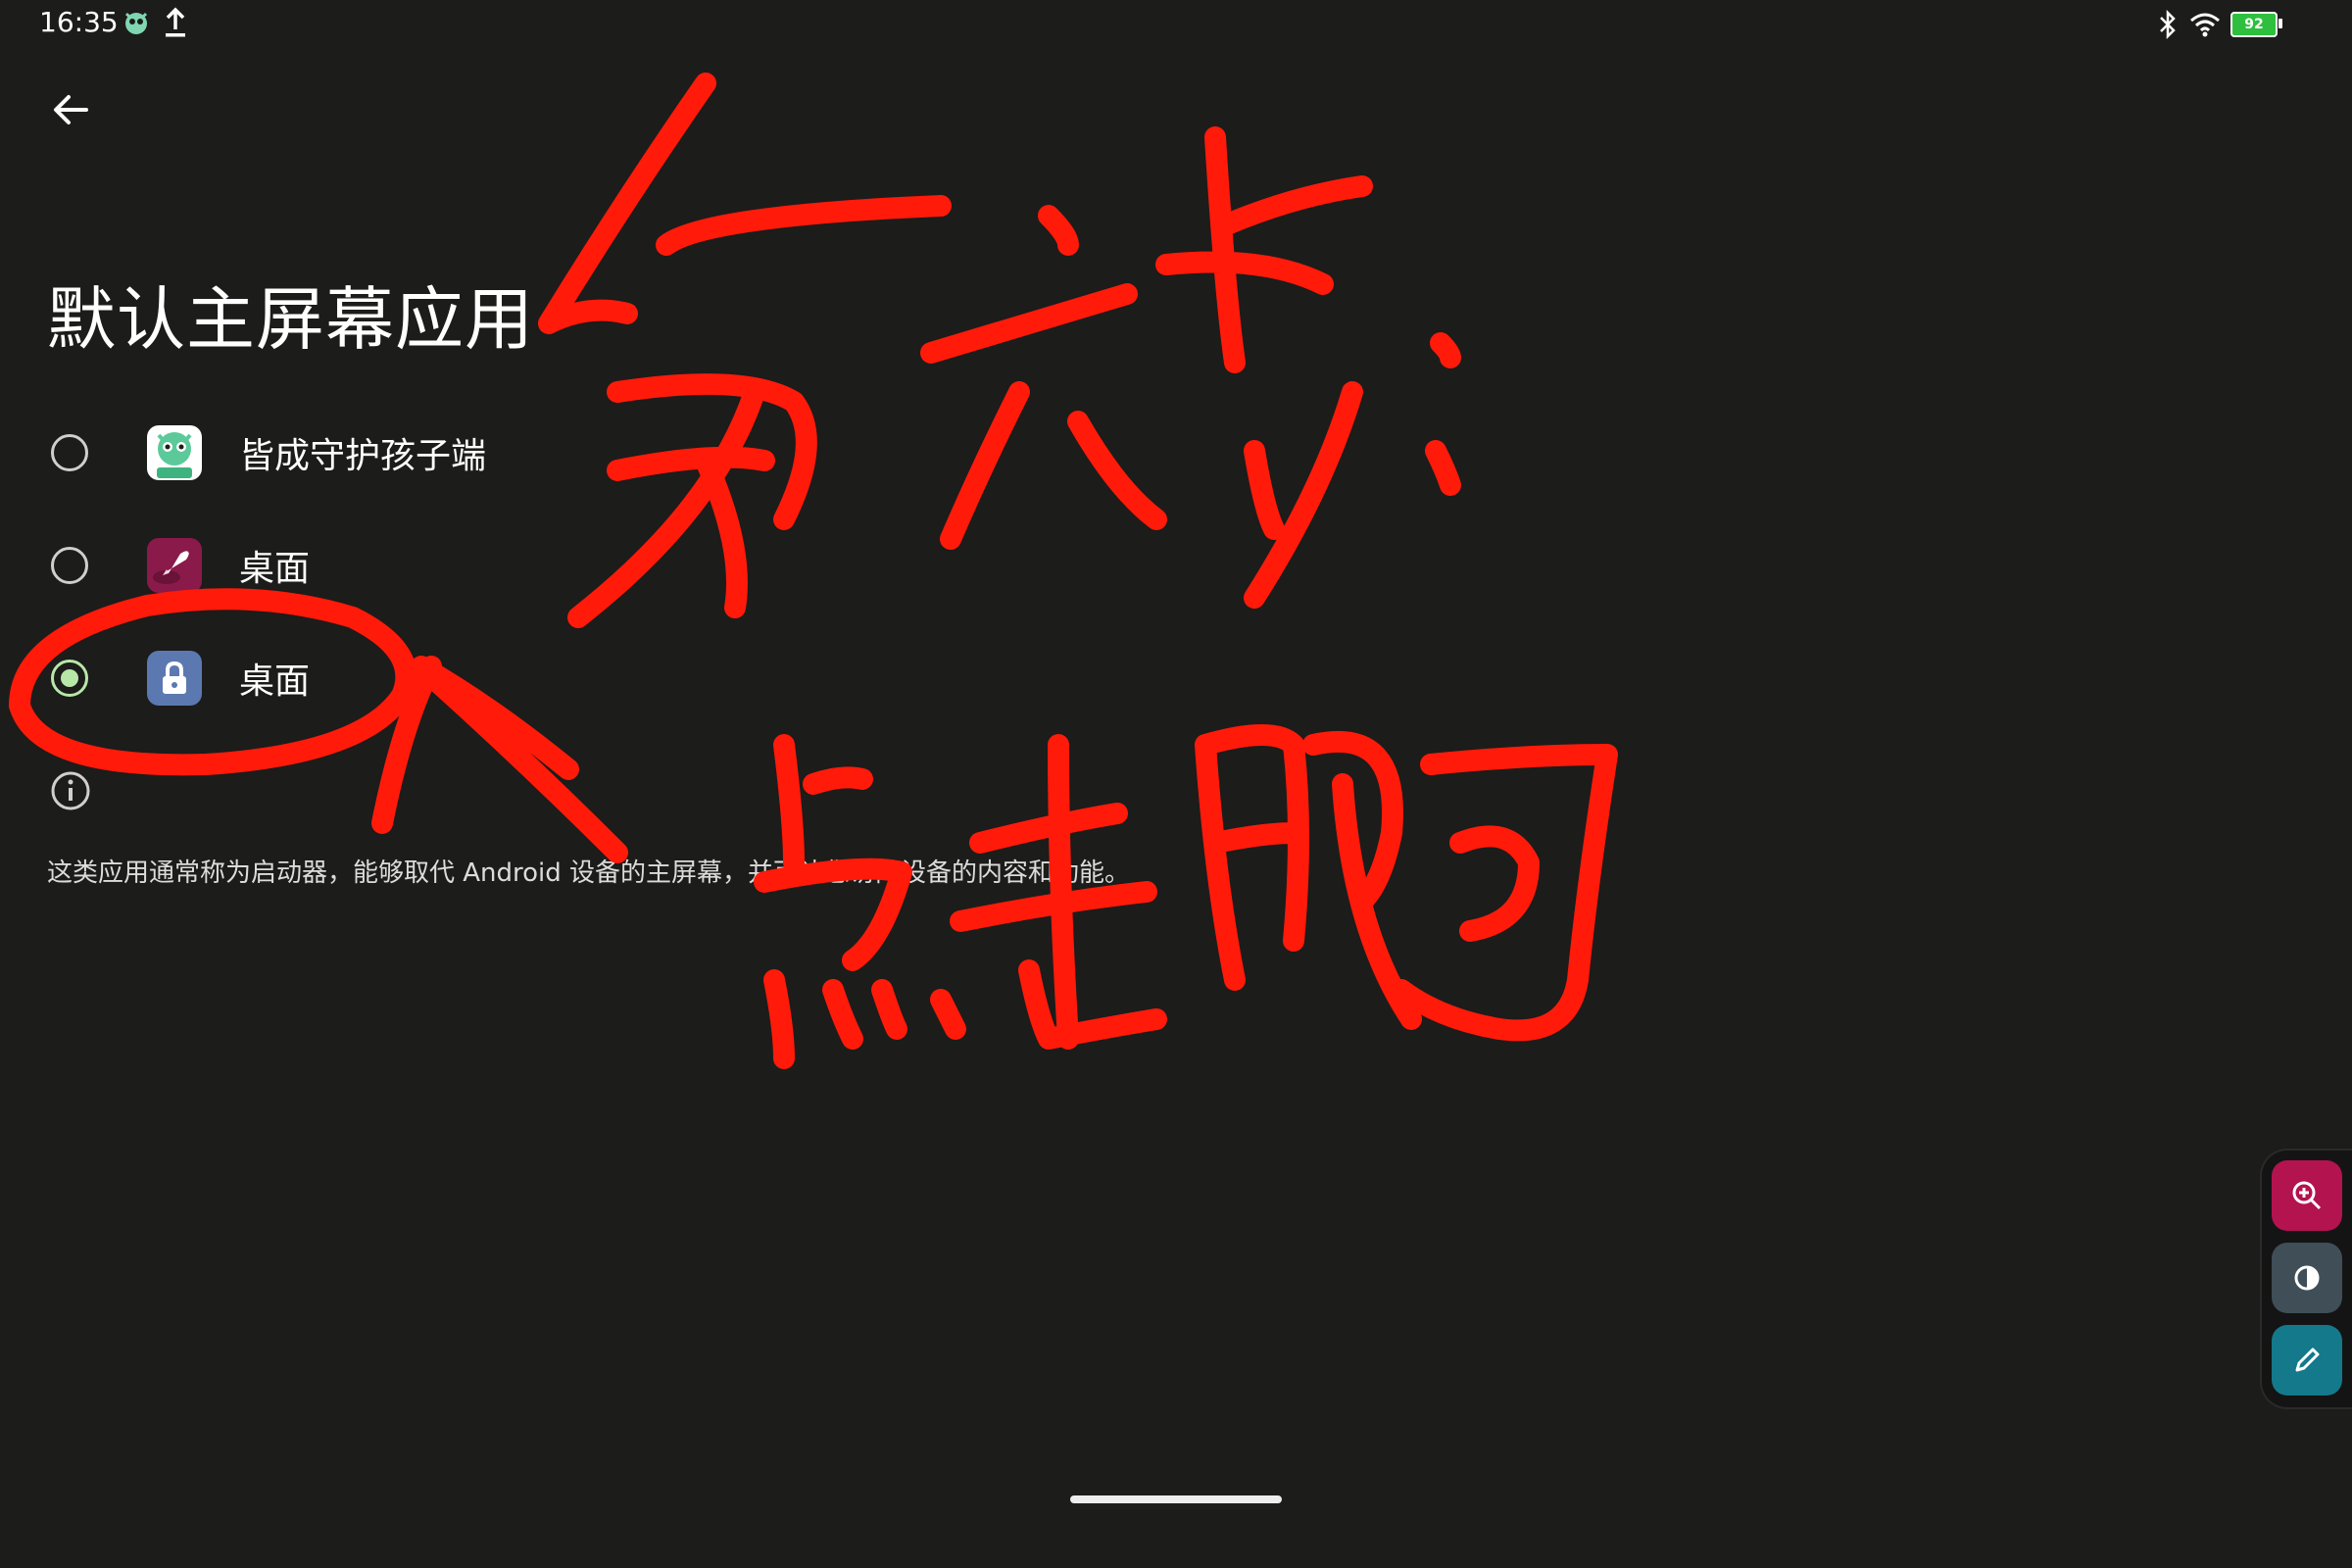 The image size is (2352, 1568). I want to click on launcher-option-child-guard: 皆成守护孩子端, so click(411, 453).